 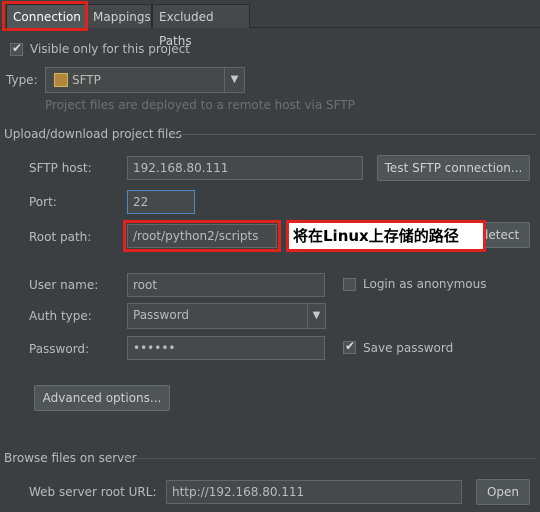 What do you see at coordinates (61, 80) in the screenshot?
I see `sftp-icon` at bounding box center [61, 80].